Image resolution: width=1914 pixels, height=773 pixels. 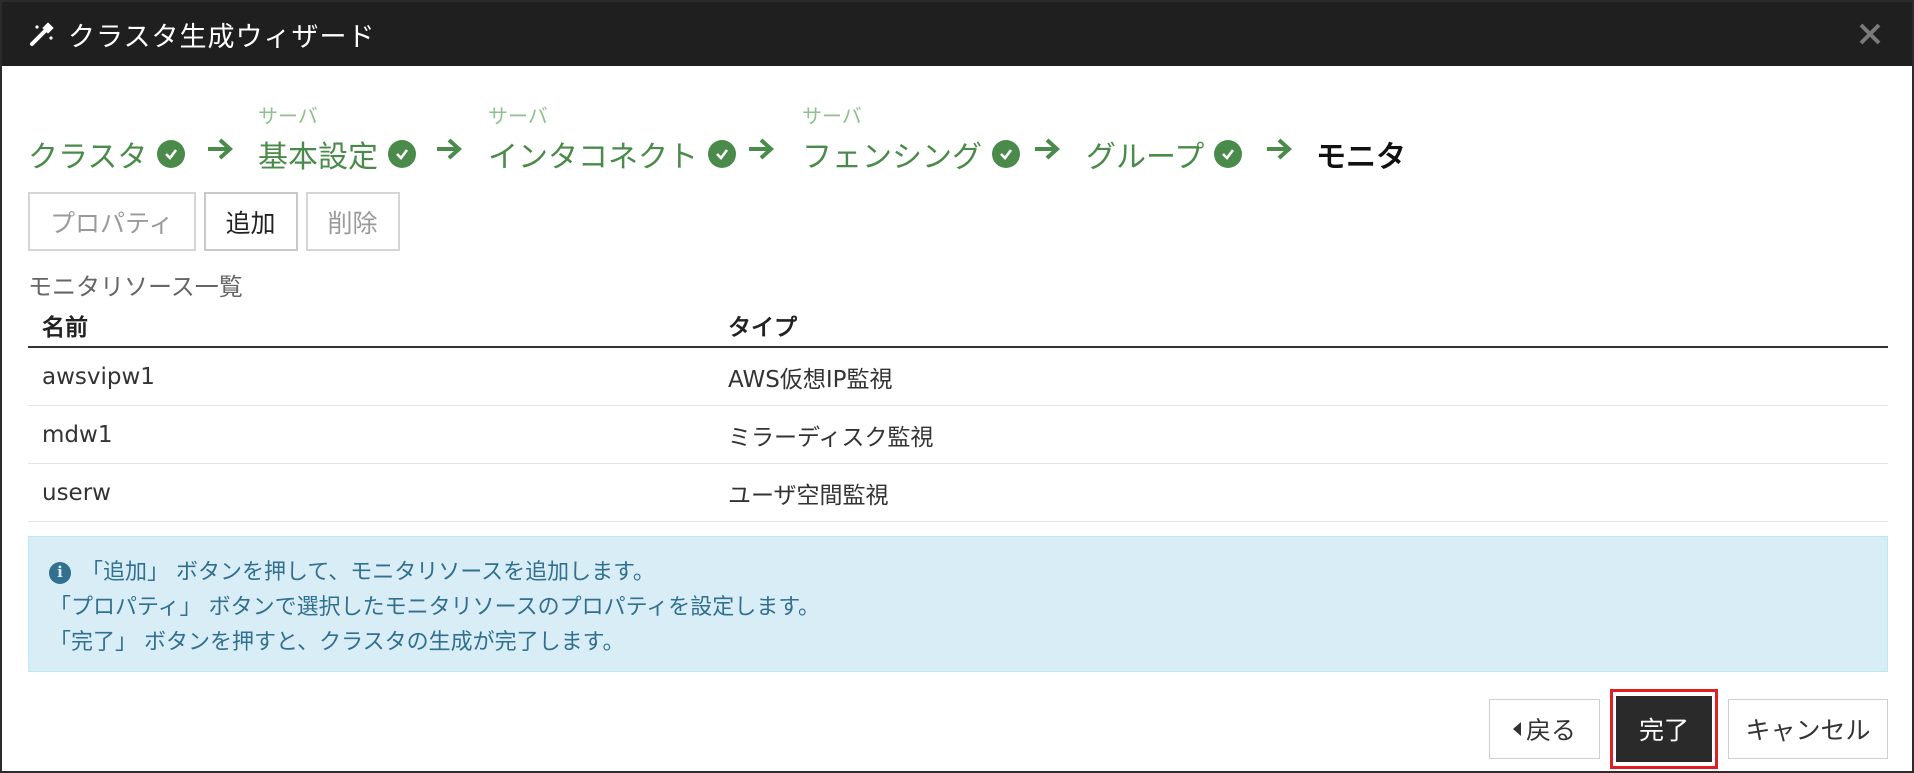 I want to click on caret-left-icon, so click(x=1516, y=729).